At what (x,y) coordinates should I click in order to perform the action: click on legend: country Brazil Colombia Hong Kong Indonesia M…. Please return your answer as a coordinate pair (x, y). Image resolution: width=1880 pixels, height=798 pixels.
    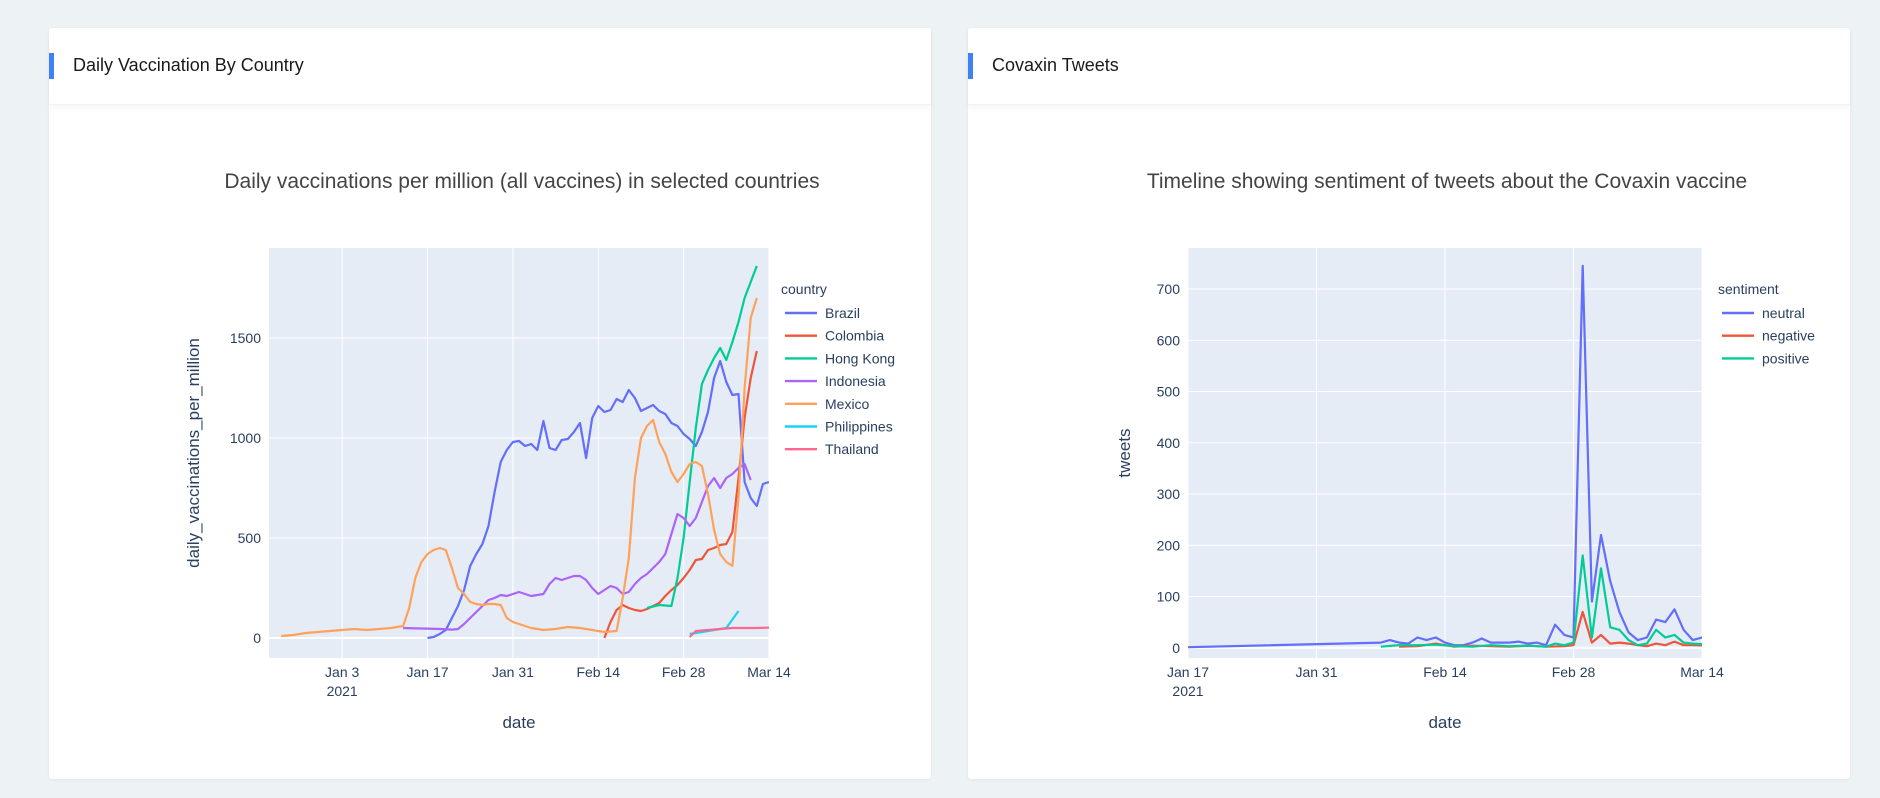
    Looking at the image, I should click on (838, 369).